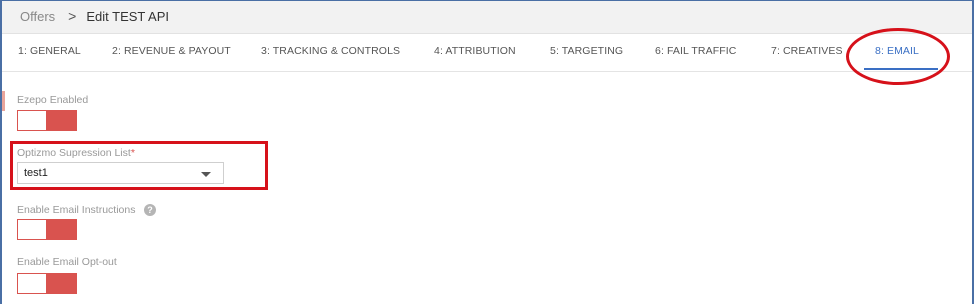  I want to click on annotation-ellipse, so click(898, 56).